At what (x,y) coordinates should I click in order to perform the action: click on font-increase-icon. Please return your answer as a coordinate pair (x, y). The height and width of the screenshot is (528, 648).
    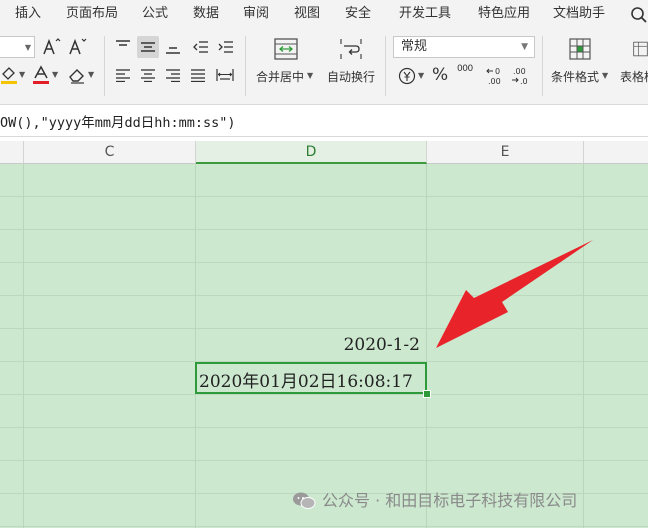
    Looking at the image, I should click on (52, 46).